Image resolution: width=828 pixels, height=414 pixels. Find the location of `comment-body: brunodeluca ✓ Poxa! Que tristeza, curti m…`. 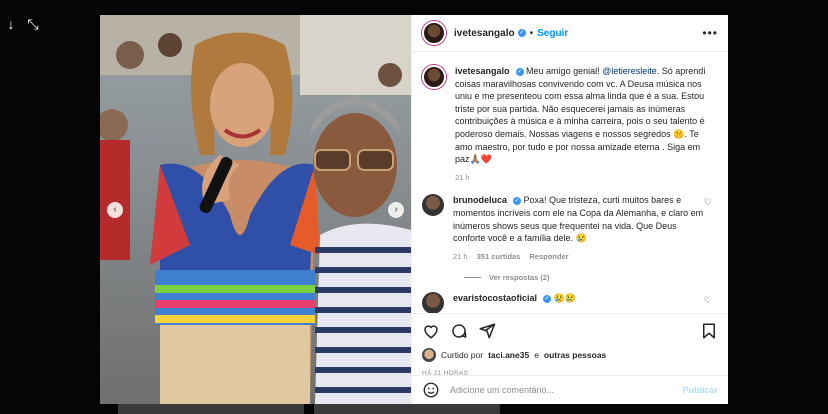

comment-body: brunodeluca ✓ Poxa! Que tristeza, curti m… is located at coordinates (585, 228).